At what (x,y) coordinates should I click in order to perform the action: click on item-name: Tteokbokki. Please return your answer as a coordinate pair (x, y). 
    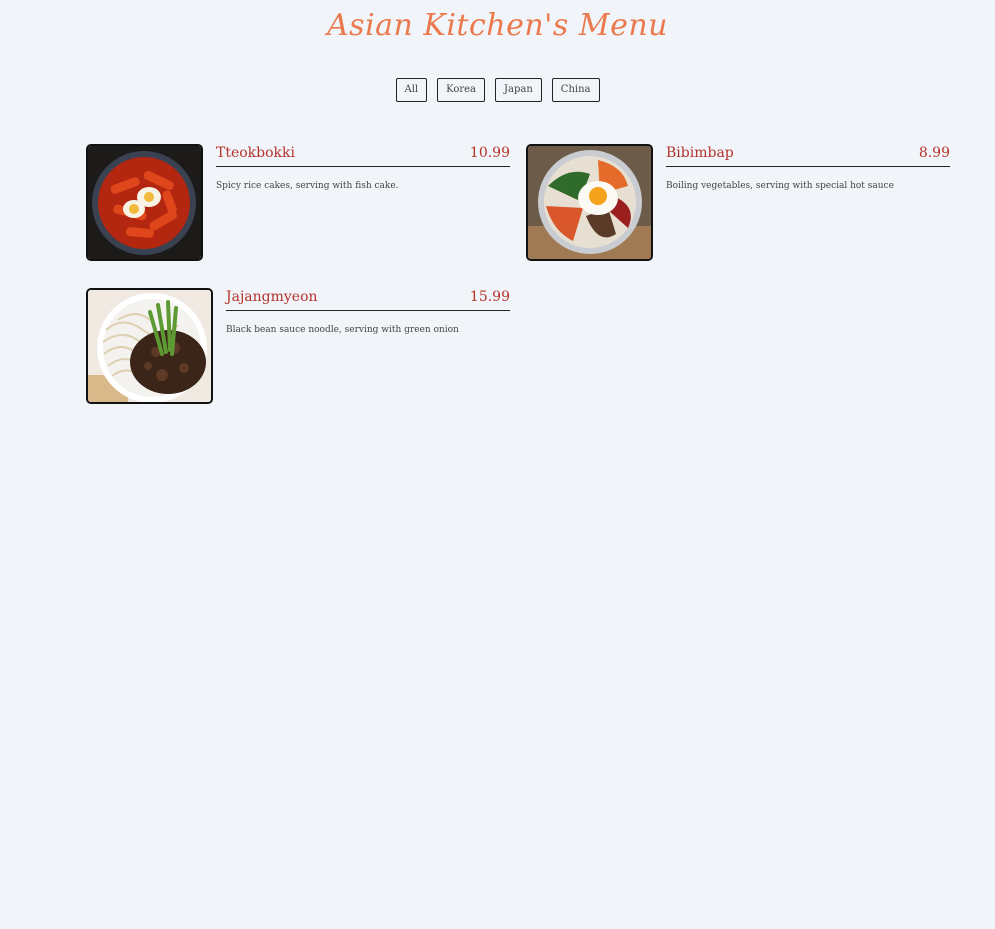
    Looking at the image, I should click on (255, 153).